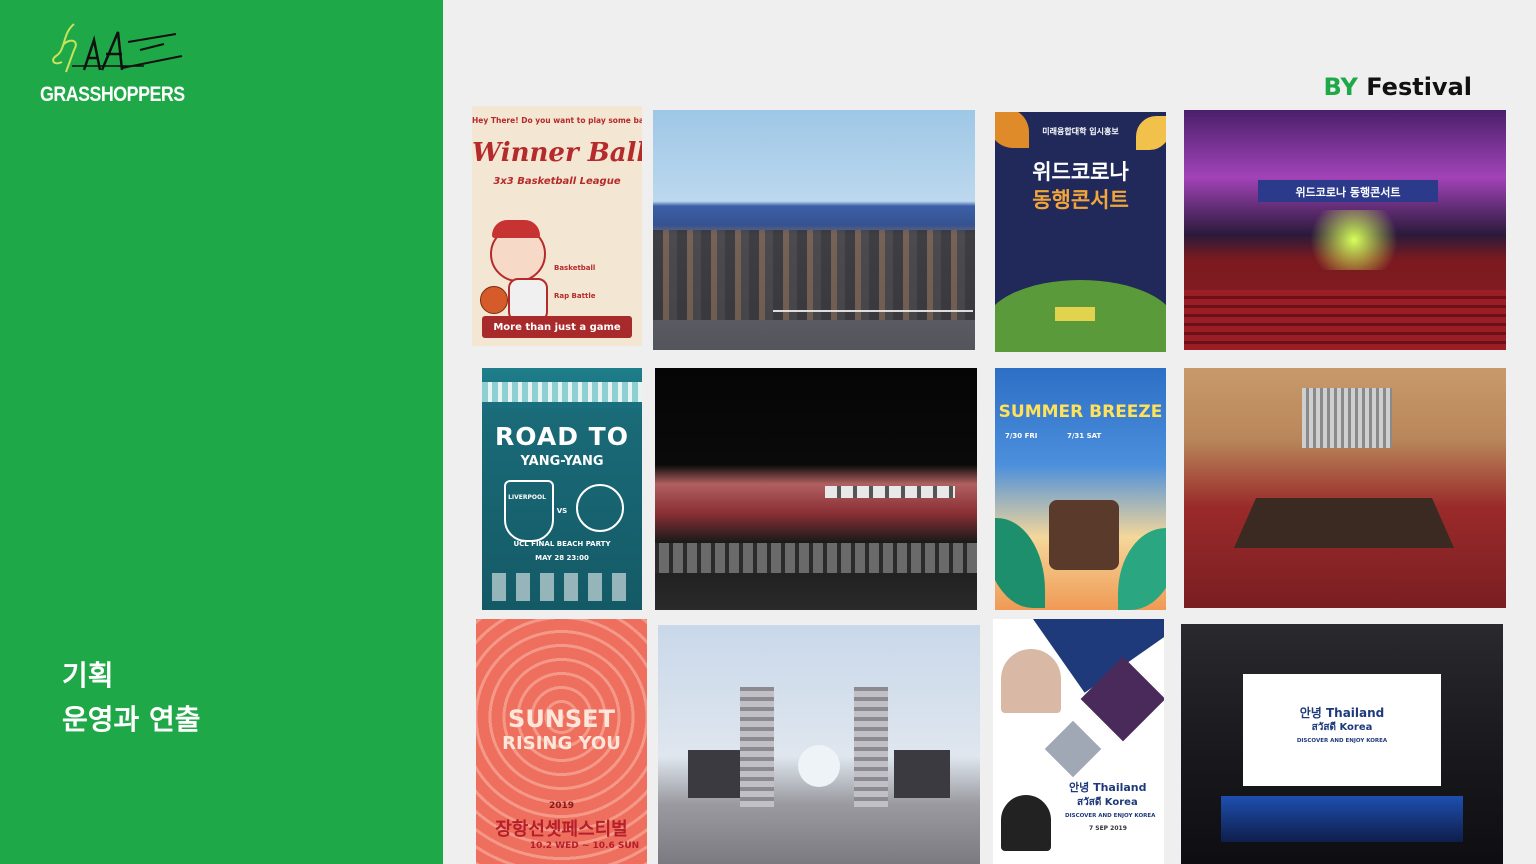 The width and height of the screenshot is (1536, 864). What do you see at coordinates (561, 719) in the screenshot?
I see `sunset-title-1: SUNSET` at bounding box center [561, 719].